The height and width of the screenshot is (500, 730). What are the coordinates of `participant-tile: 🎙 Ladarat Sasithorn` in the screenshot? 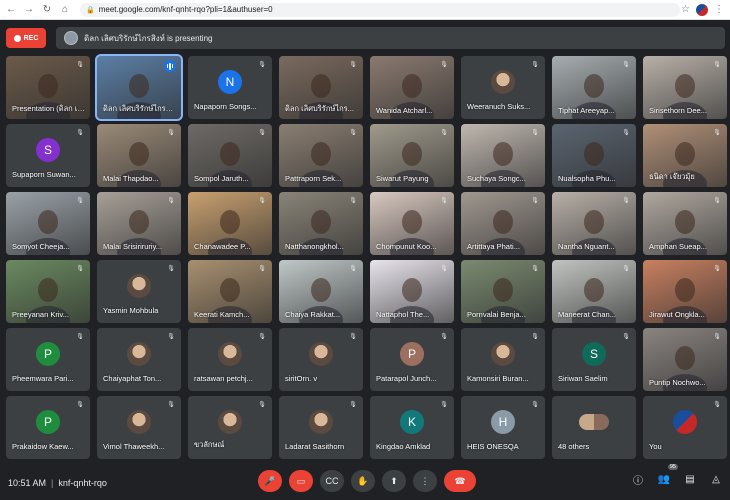 It's located at (321, 427).